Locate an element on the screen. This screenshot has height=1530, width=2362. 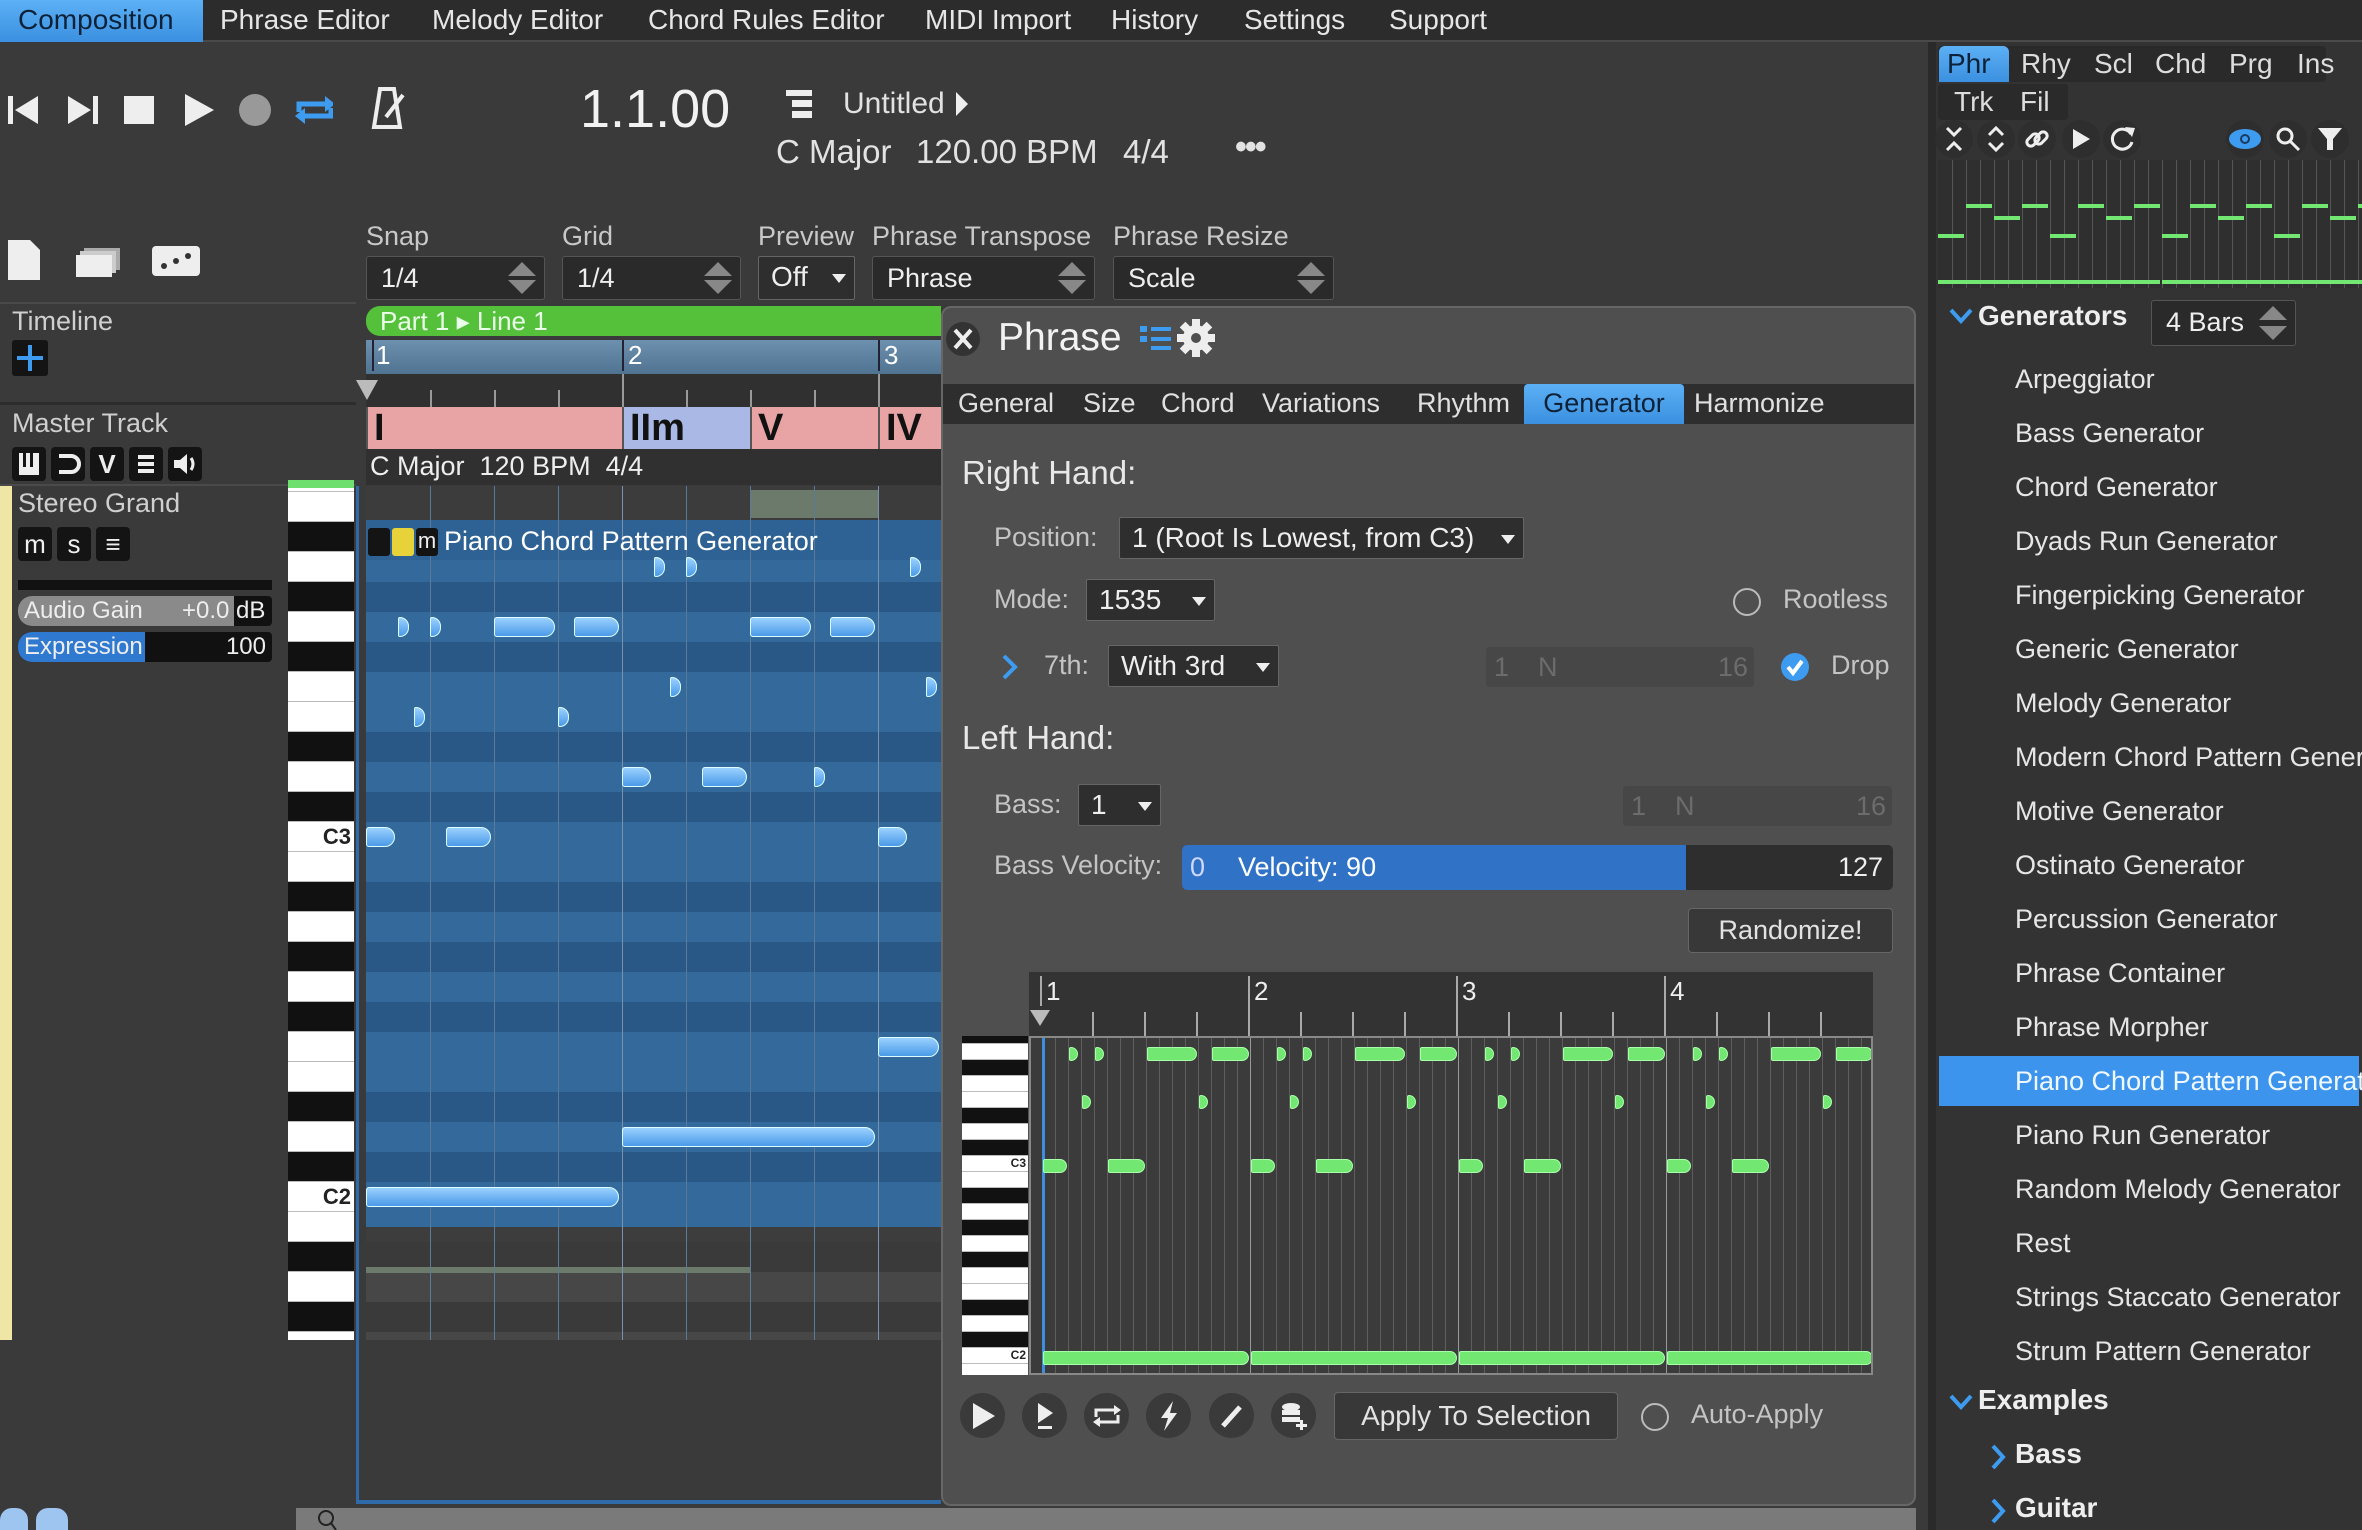
song-title: Untitled is located at coordinates (894, 104).